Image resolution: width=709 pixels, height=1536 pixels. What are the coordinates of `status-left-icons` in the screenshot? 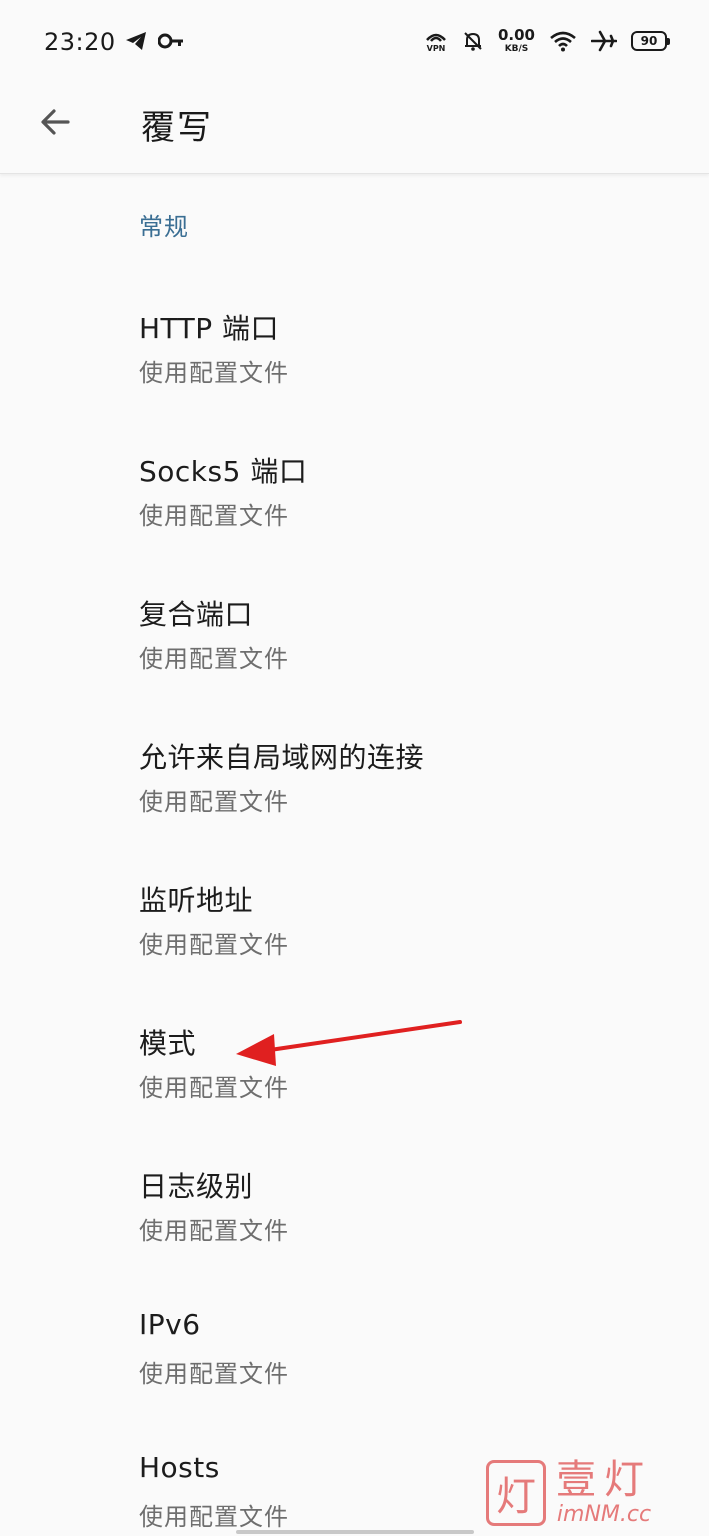 It's located at (154, 41).